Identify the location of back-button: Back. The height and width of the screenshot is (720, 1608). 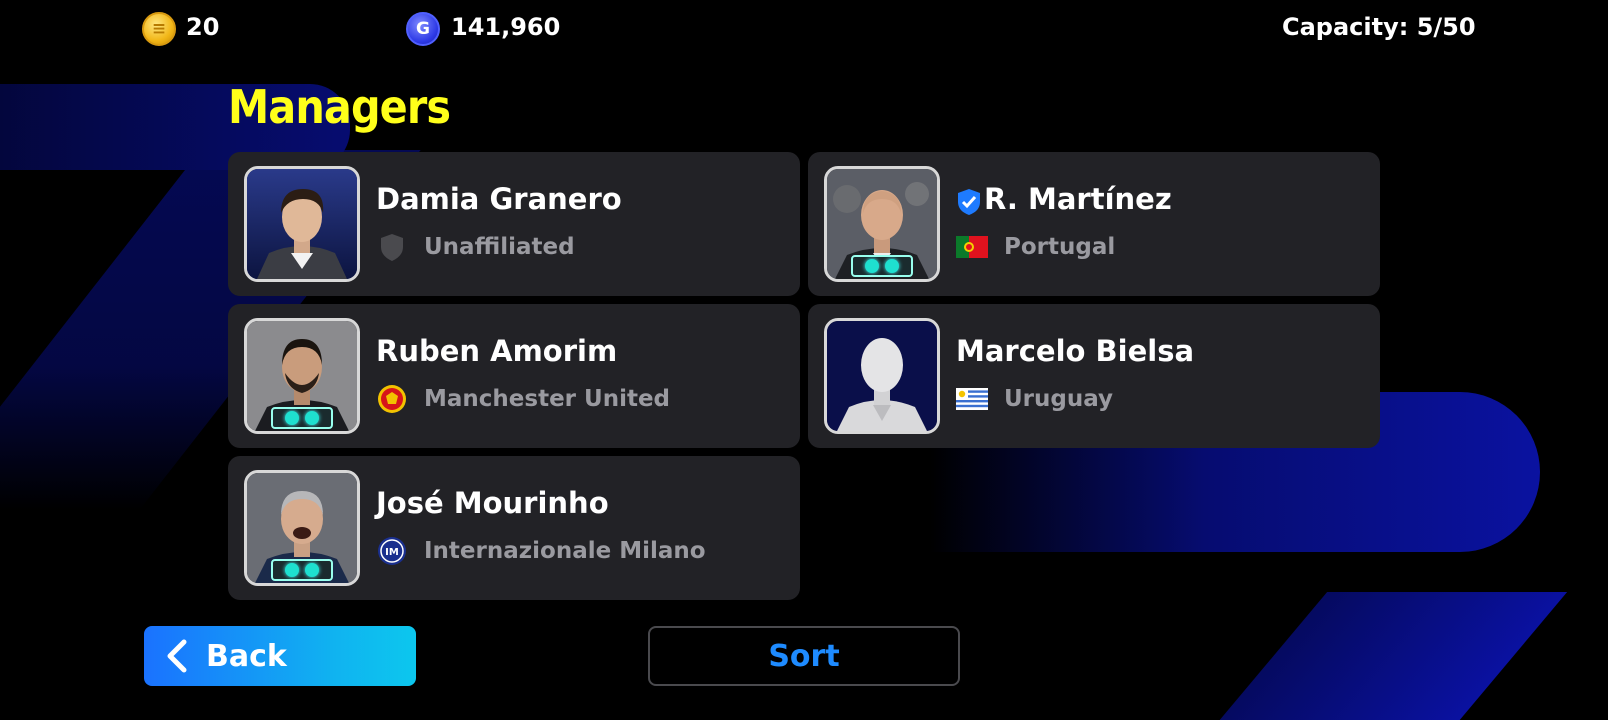
(280, 656).